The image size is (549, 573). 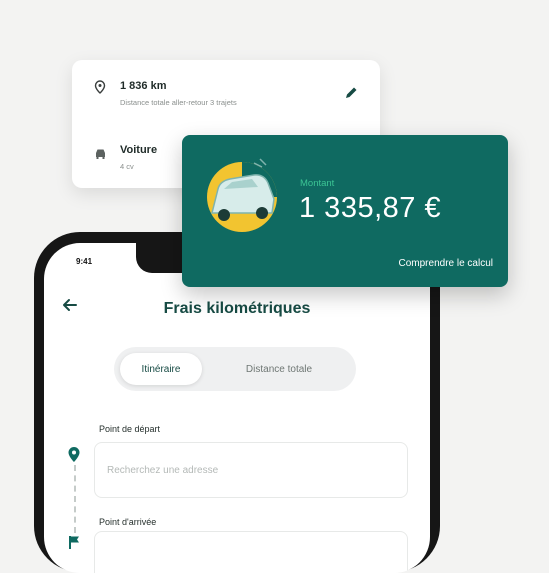 What do you see at coordinates (446, 263) in the screenshot?
I see `explain-calculation-link: Comprendre le calcul` at bounding box center [446, 263].